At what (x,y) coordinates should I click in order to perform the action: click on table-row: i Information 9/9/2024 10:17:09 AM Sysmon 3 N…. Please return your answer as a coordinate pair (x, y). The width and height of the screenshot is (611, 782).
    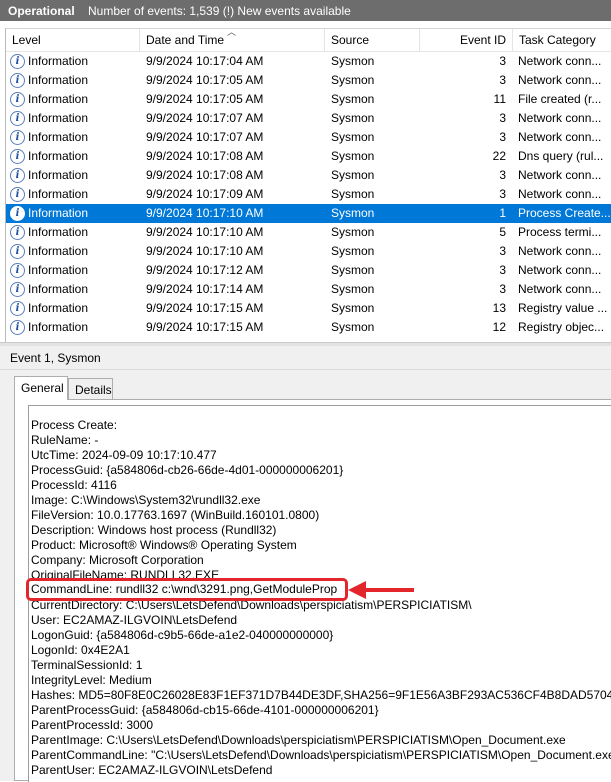
    Looking at the image, I should click on (308, 194).